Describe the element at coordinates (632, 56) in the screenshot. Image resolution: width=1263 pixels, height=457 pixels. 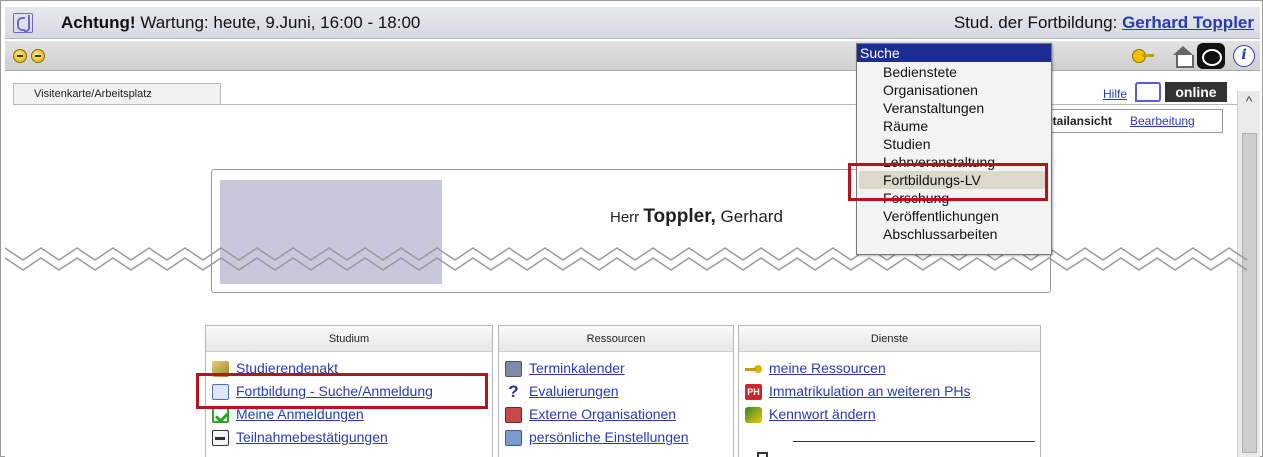
I see `toolbar: i` at that location.